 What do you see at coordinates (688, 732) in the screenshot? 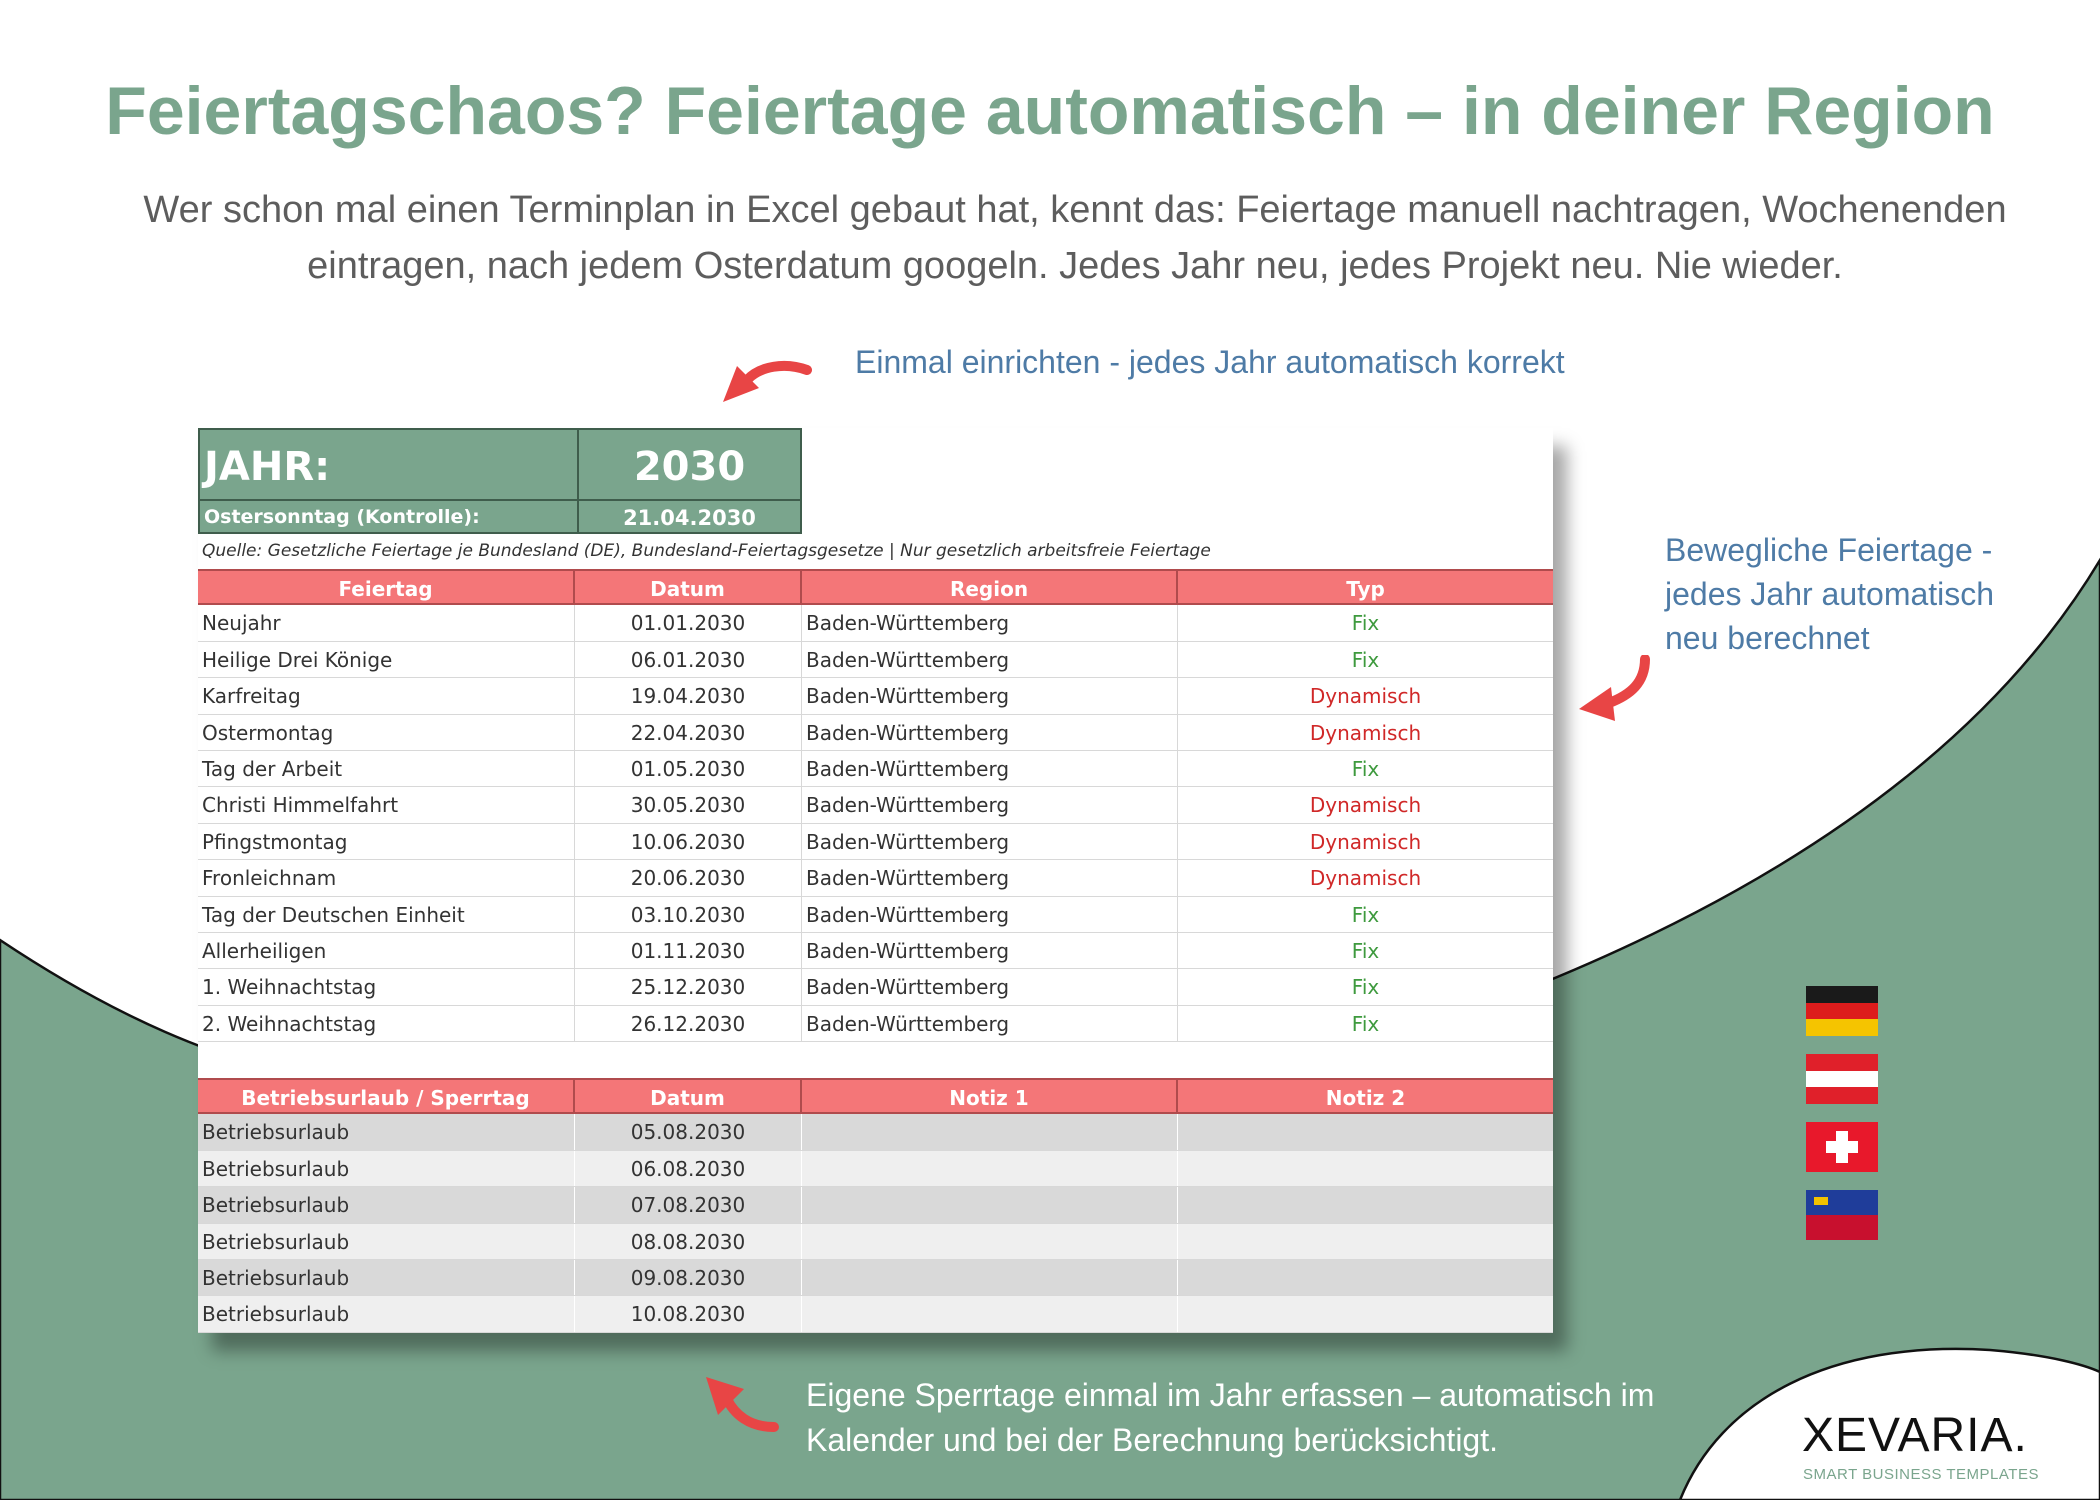
I see `table-cell: 22.04.2030` at bounding box center [688, 732].